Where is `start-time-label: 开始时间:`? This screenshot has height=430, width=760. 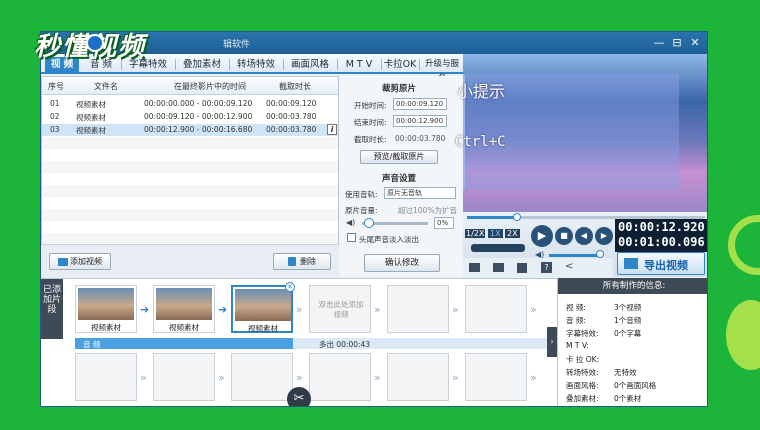 start-time-label: 开始时间: is located at coordinates (370, 105).